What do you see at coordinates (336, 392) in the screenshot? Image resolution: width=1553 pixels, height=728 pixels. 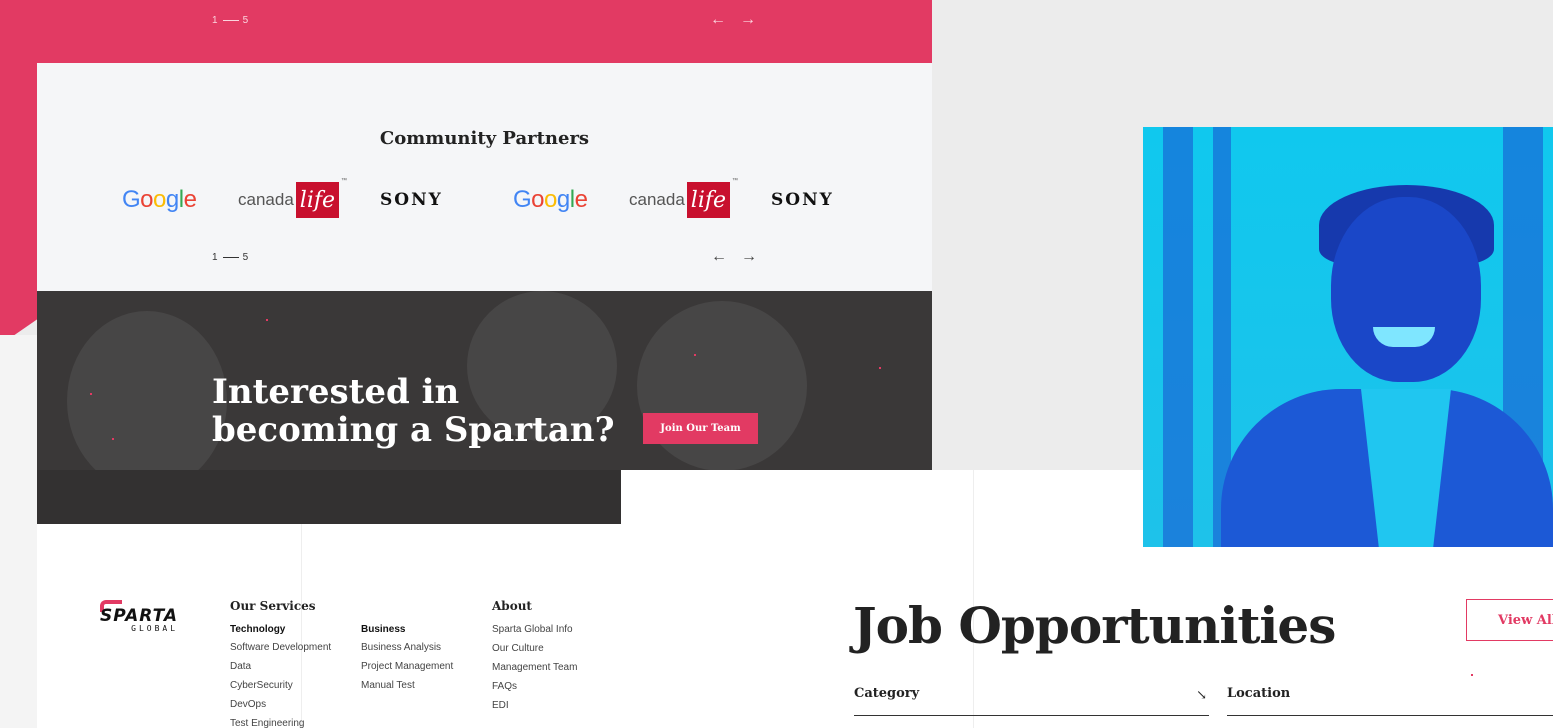 I see `cta-heading-line1: Interested in` at bounding box center [336, 392].